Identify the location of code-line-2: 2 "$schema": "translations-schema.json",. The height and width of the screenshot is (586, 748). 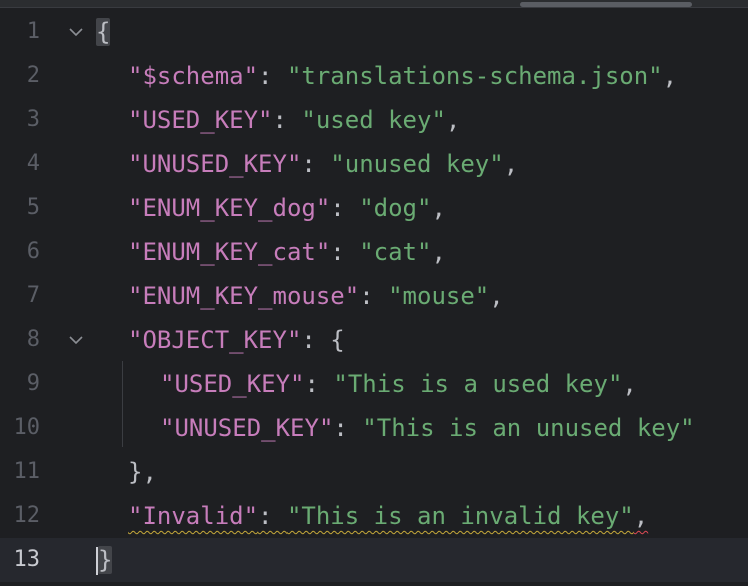
(374, 76).